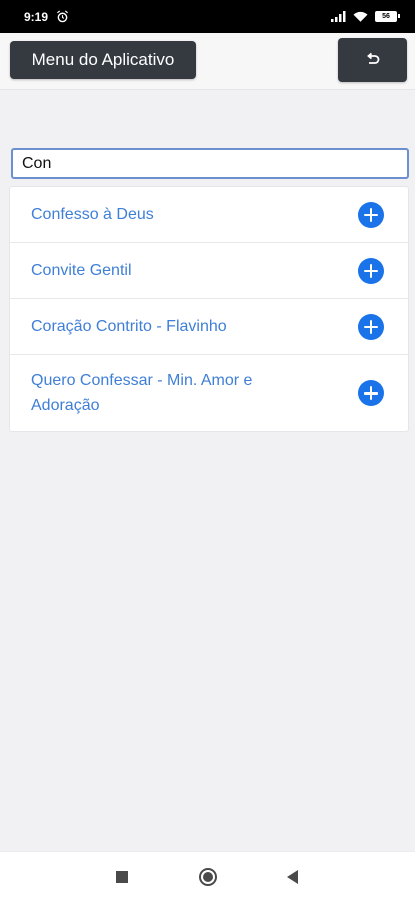  Describe the element at coordinates (207, 61) in the screenshot. I see `app-header: Menu do Aplicativo` at that location.